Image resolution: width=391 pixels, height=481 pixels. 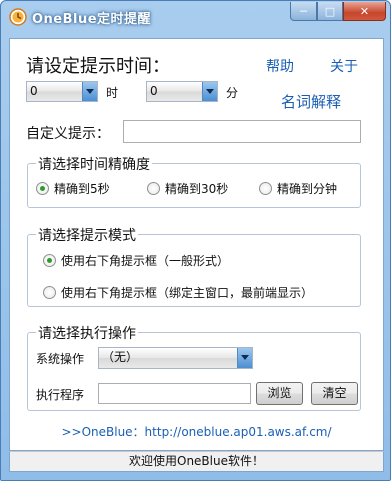 I want to click on precision-option-30s: 精确到30秒, so click(x=187, y=188).